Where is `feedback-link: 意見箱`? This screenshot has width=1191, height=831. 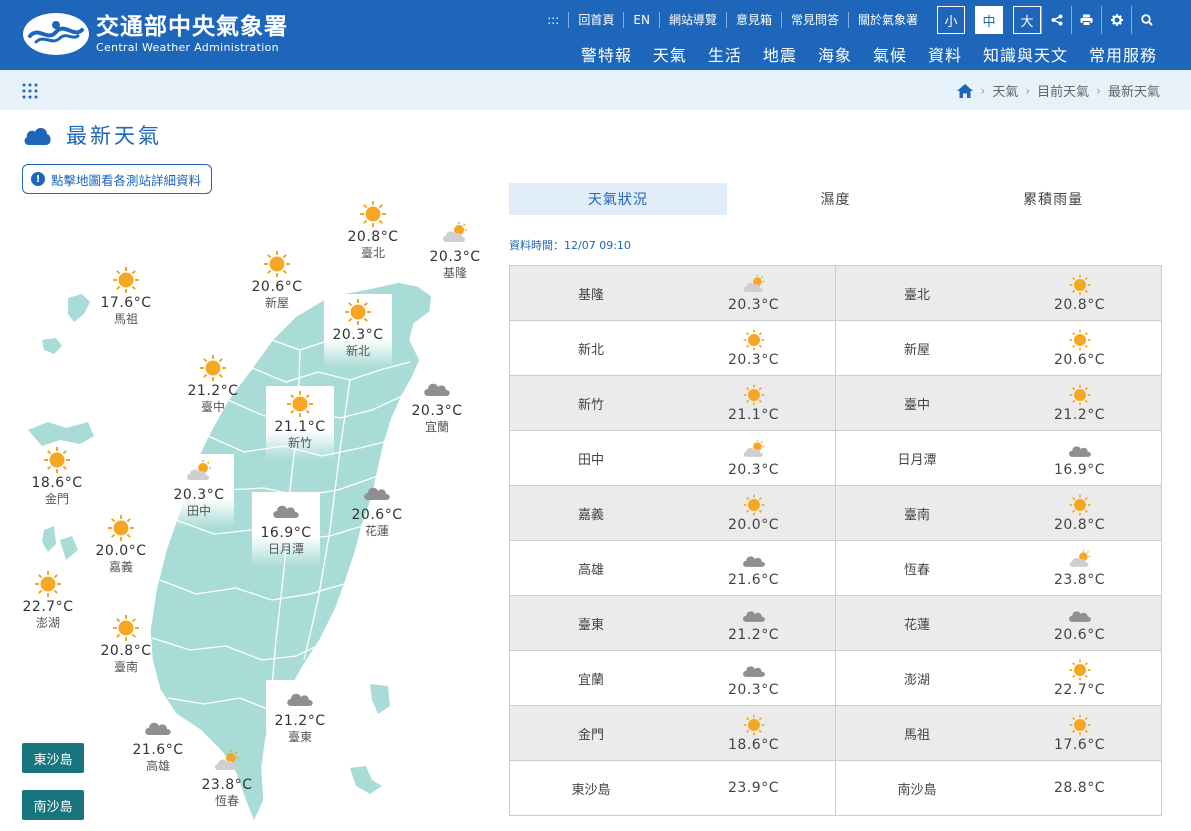 feedback-link: 意見箱 is located at coordinates (753, 20).